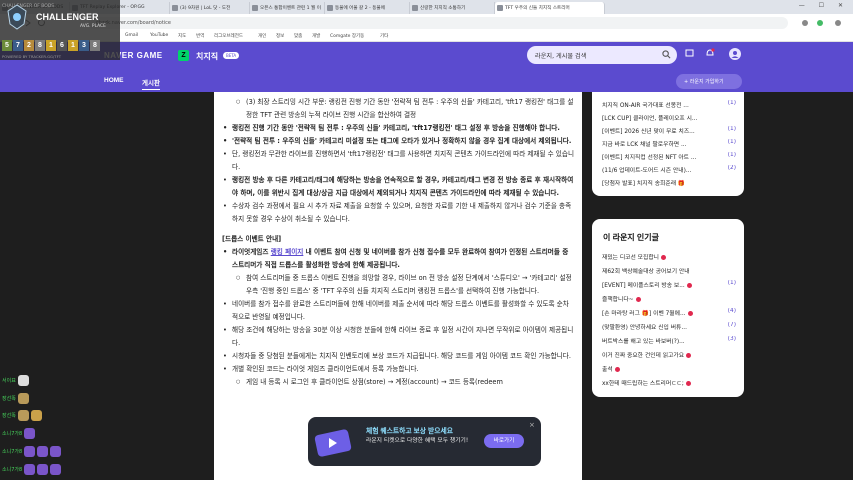 The image size is (853, 480). What do you see at coordinates (84, 45) in the screenshot?
I see `placement: 3` at bounding box center [84, 45].